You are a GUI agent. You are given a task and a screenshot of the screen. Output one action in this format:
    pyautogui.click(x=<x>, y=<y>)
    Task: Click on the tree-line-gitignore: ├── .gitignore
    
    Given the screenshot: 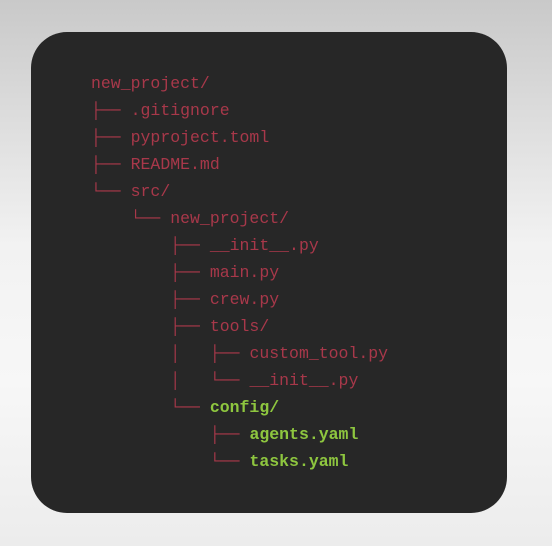 What is the action you would take?
    pyautogui.click(x=239, y=110)
    